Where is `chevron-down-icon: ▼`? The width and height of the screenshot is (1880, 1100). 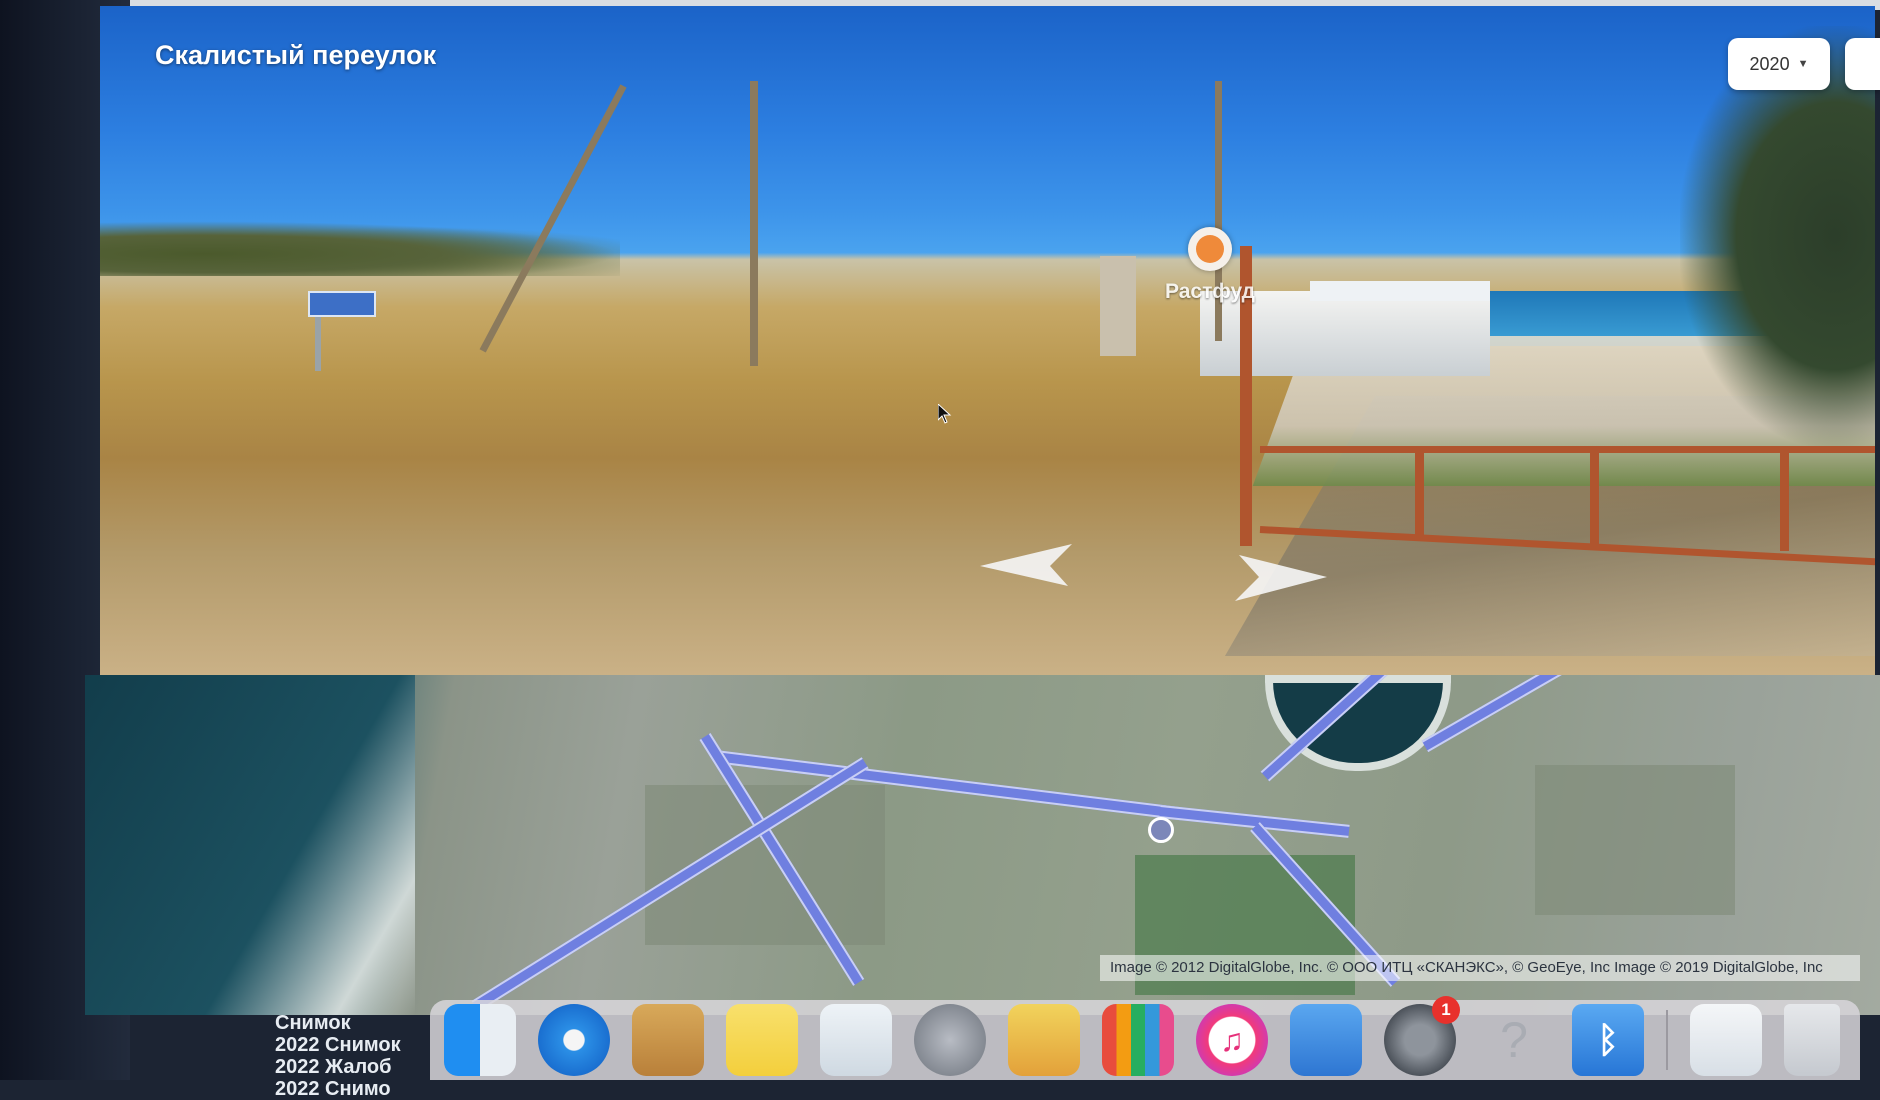
chevron-down-icon: ▼ is located at coordinates (1803, 64).